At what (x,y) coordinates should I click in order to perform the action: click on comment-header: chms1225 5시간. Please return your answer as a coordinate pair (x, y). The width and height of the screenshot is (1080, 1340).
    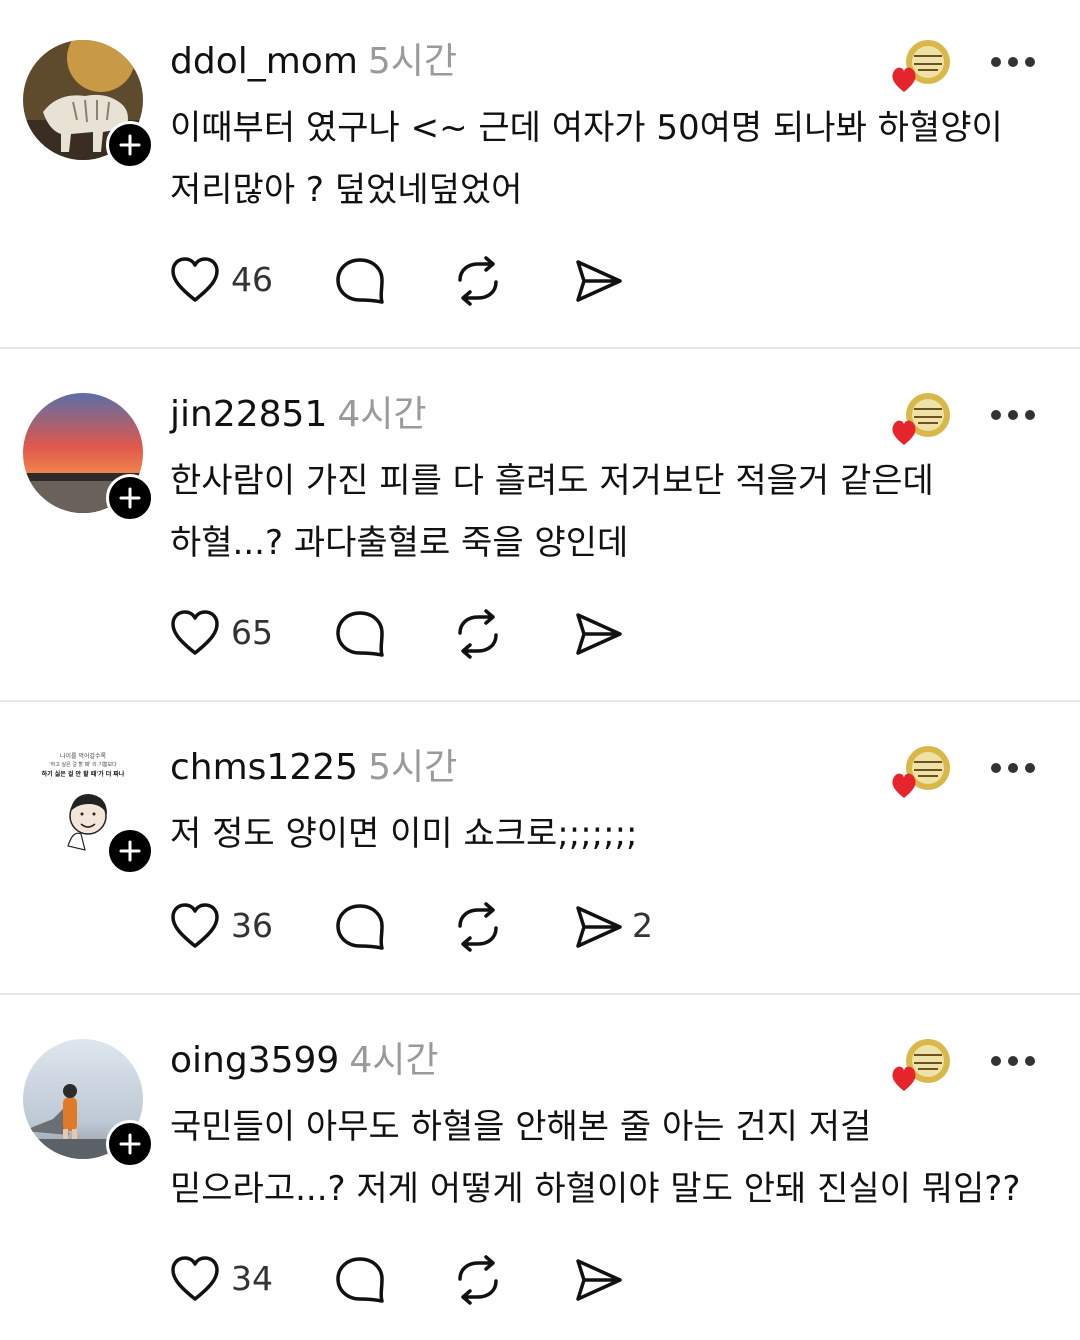
    Looking at the image, I should click on (313, 768).